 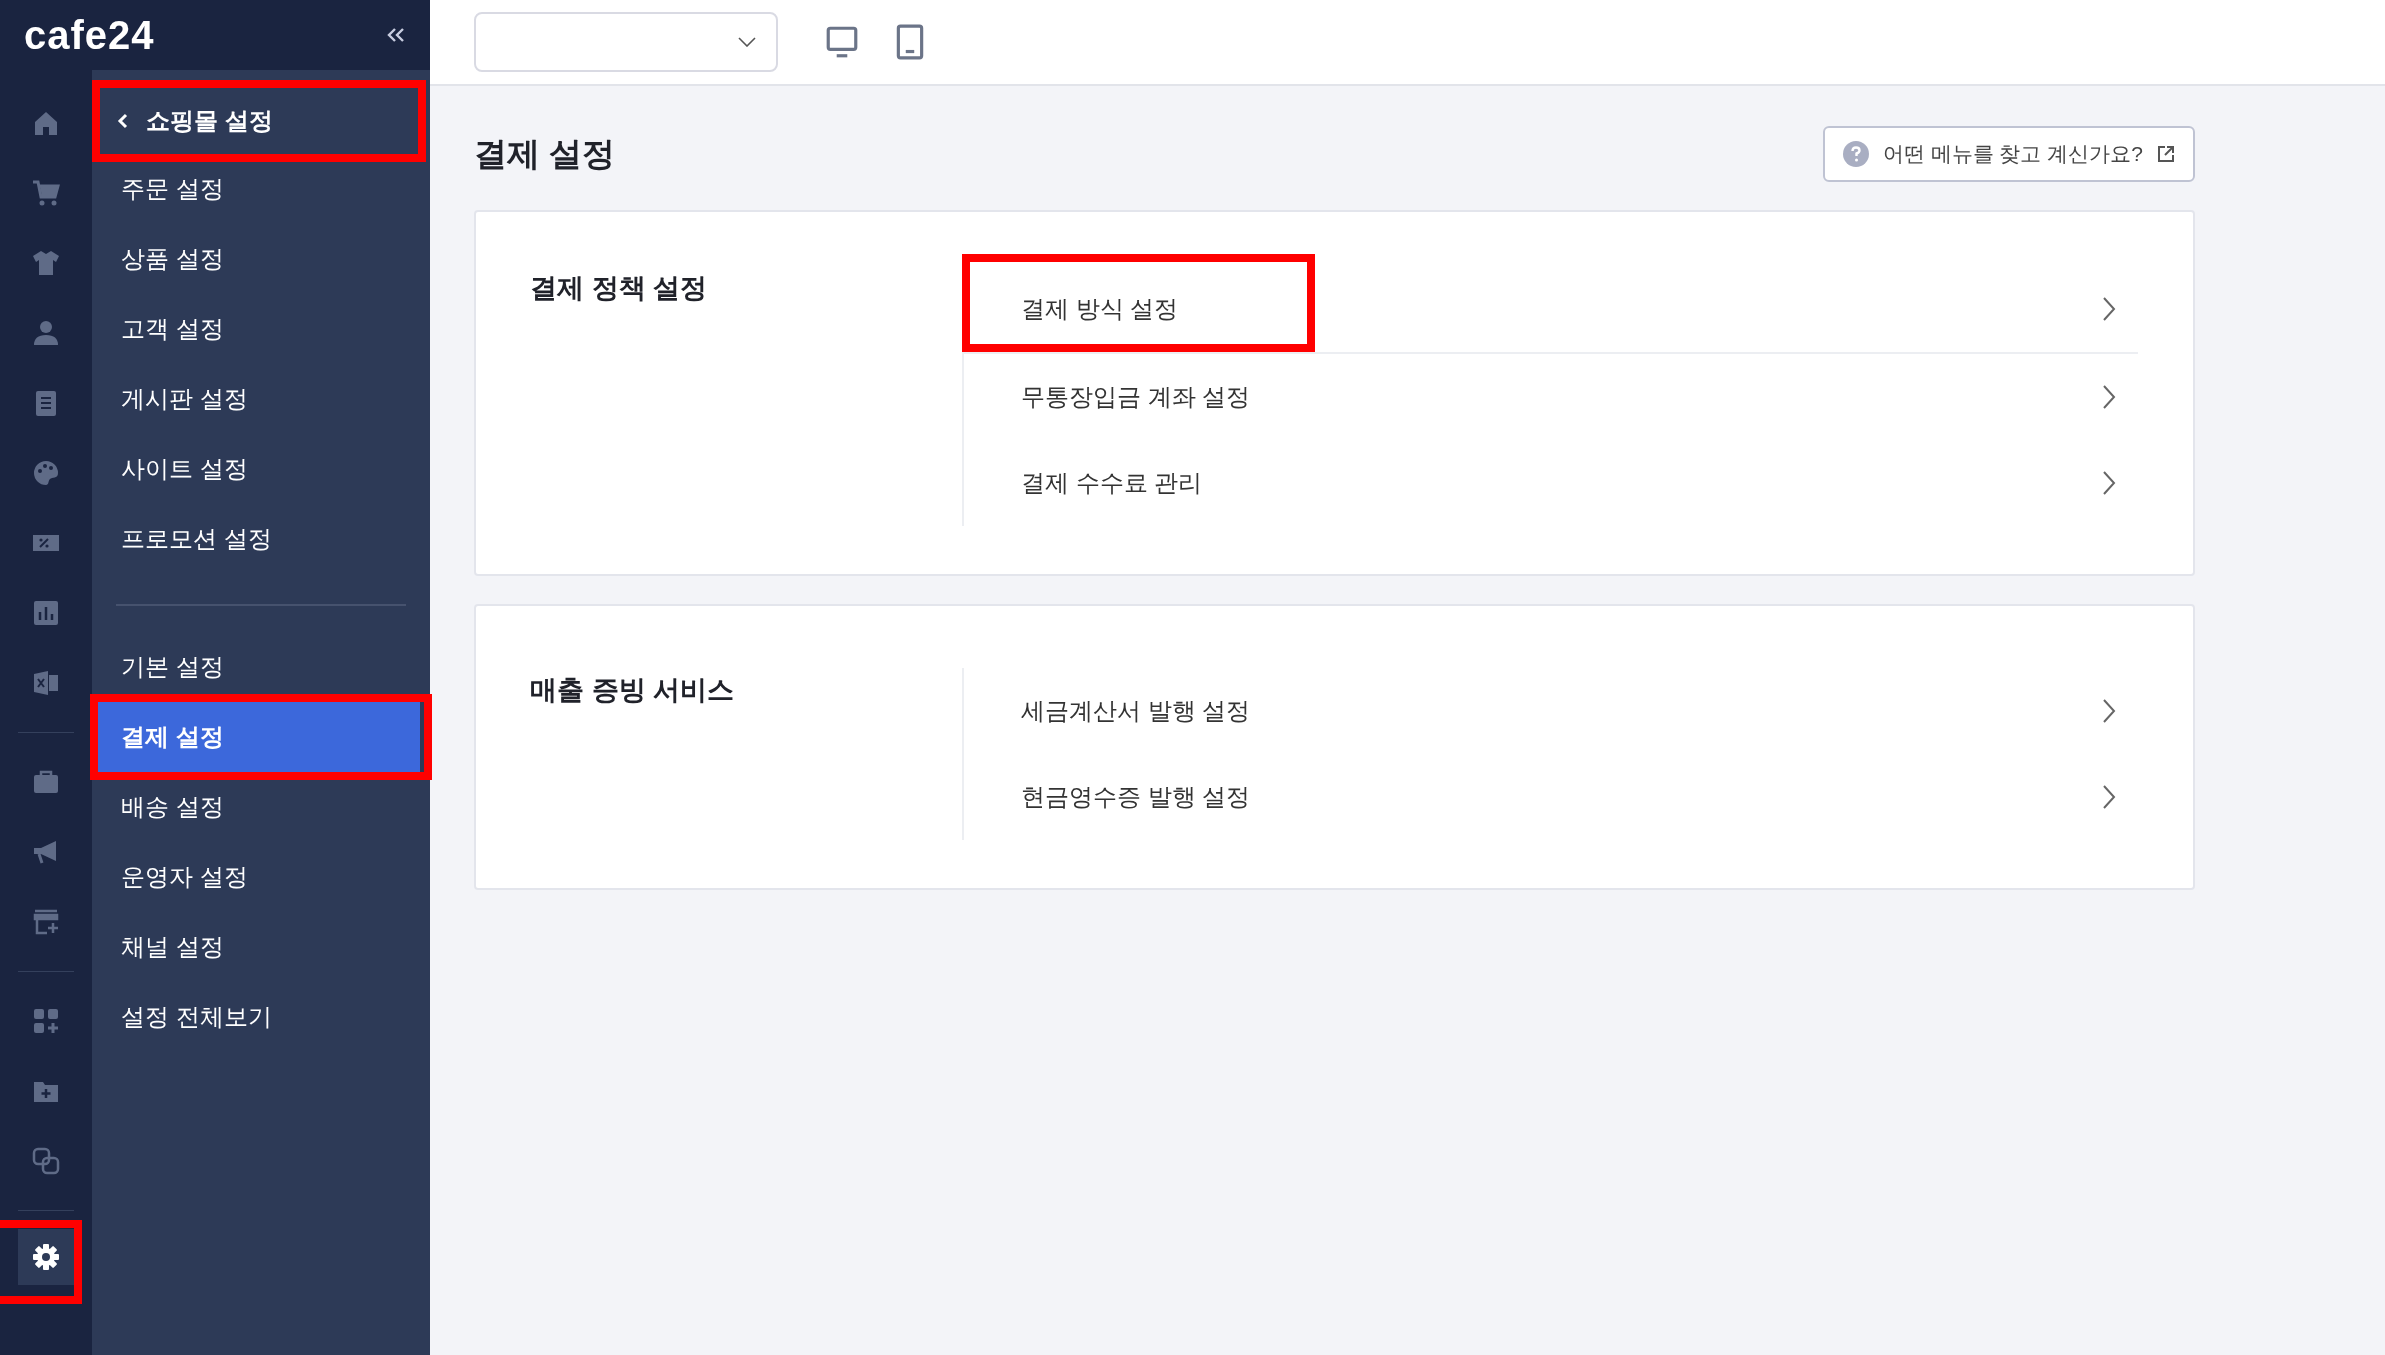 I want to click on shirt-icon, so click(x=46, y=263).